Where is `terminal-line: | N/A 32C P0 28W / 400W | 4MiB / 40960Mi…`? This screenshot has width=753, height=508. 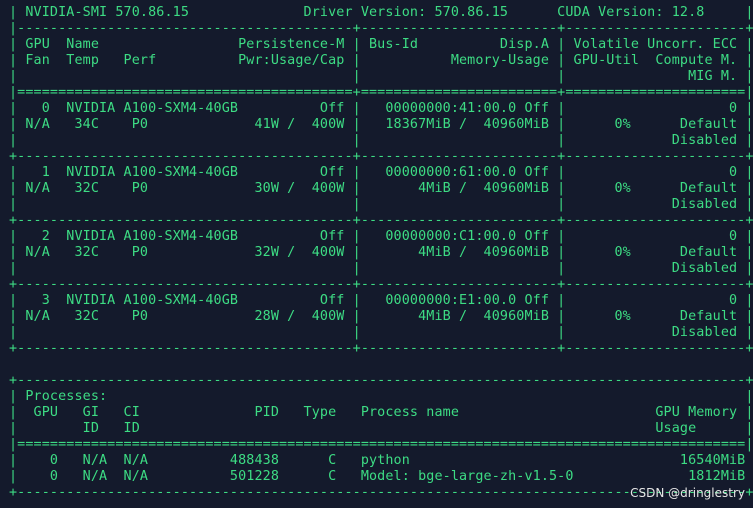
terminal-line: | N/A 32C P0 28W / 400W | 4MiB / 40960Mi… is located at coordinates (381, 316).